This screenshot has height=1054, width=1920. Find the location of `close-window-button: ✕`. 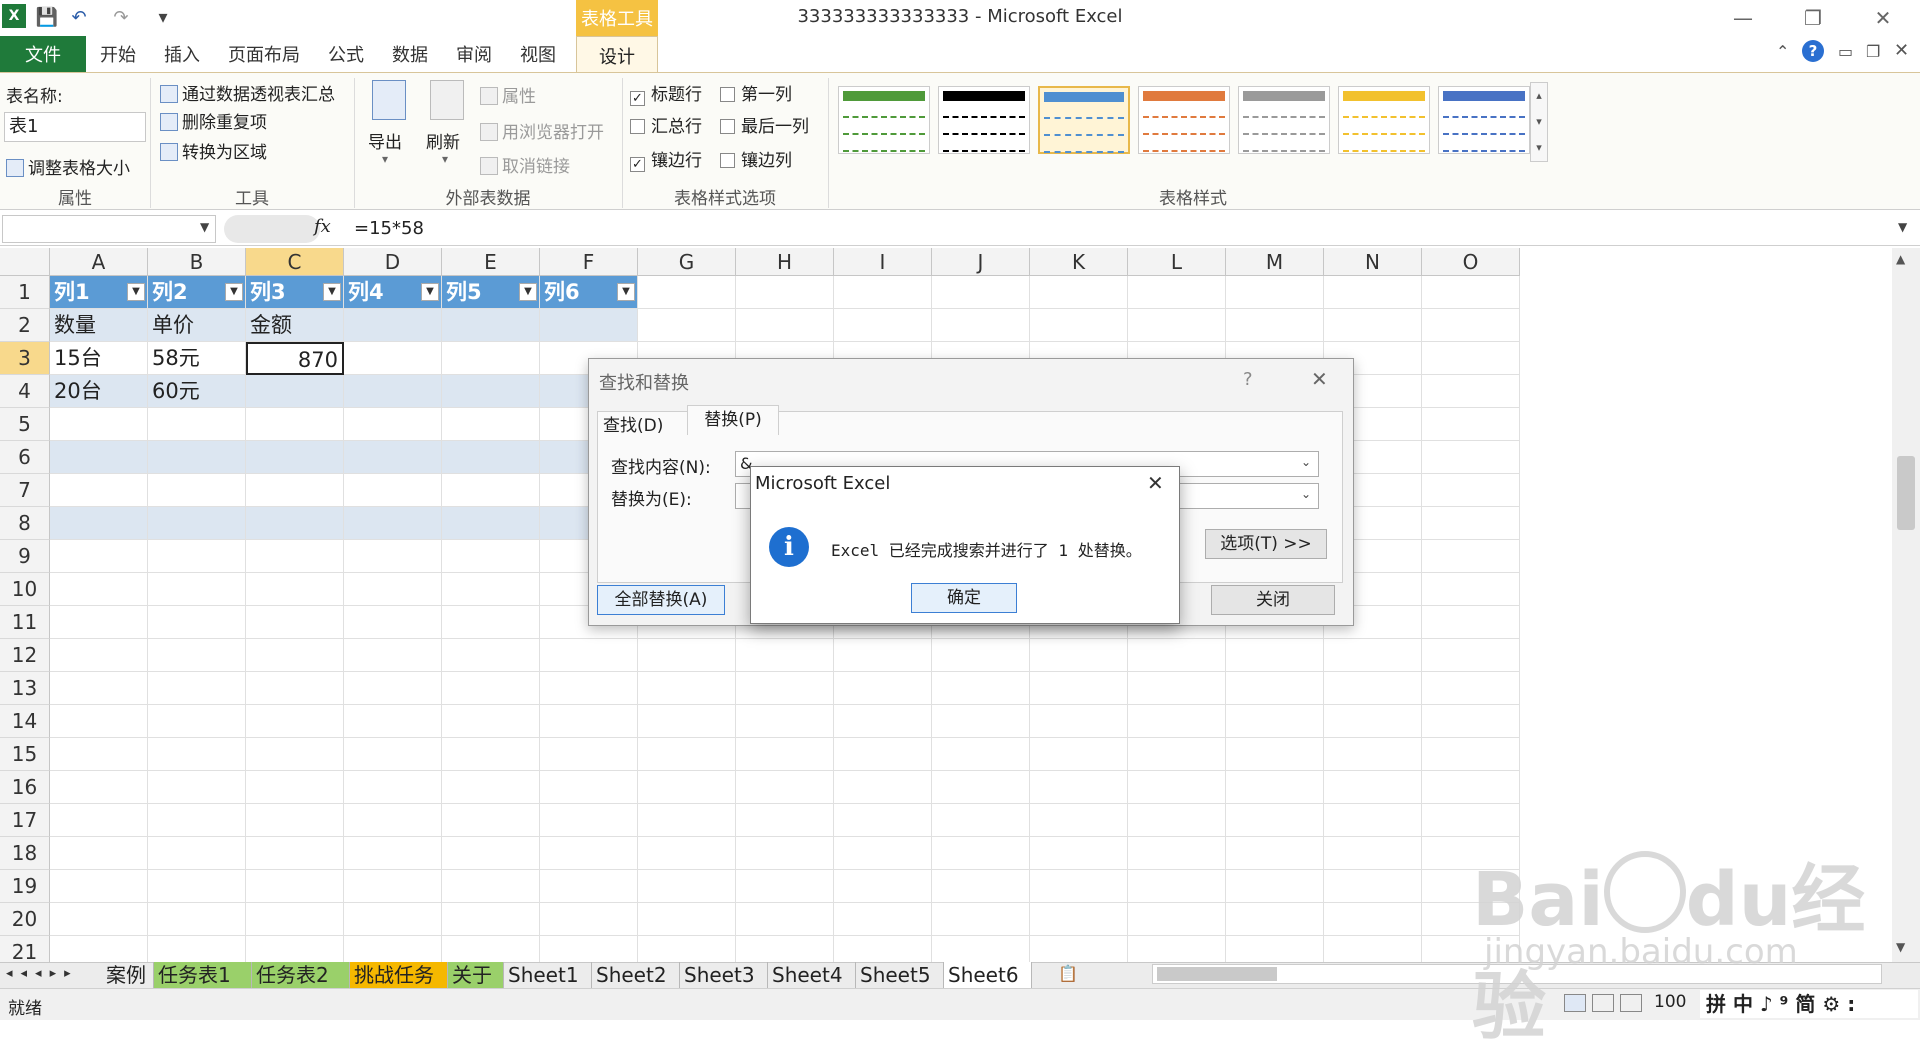

close-window-button: ✕ is located at coordinates (1883, 18).